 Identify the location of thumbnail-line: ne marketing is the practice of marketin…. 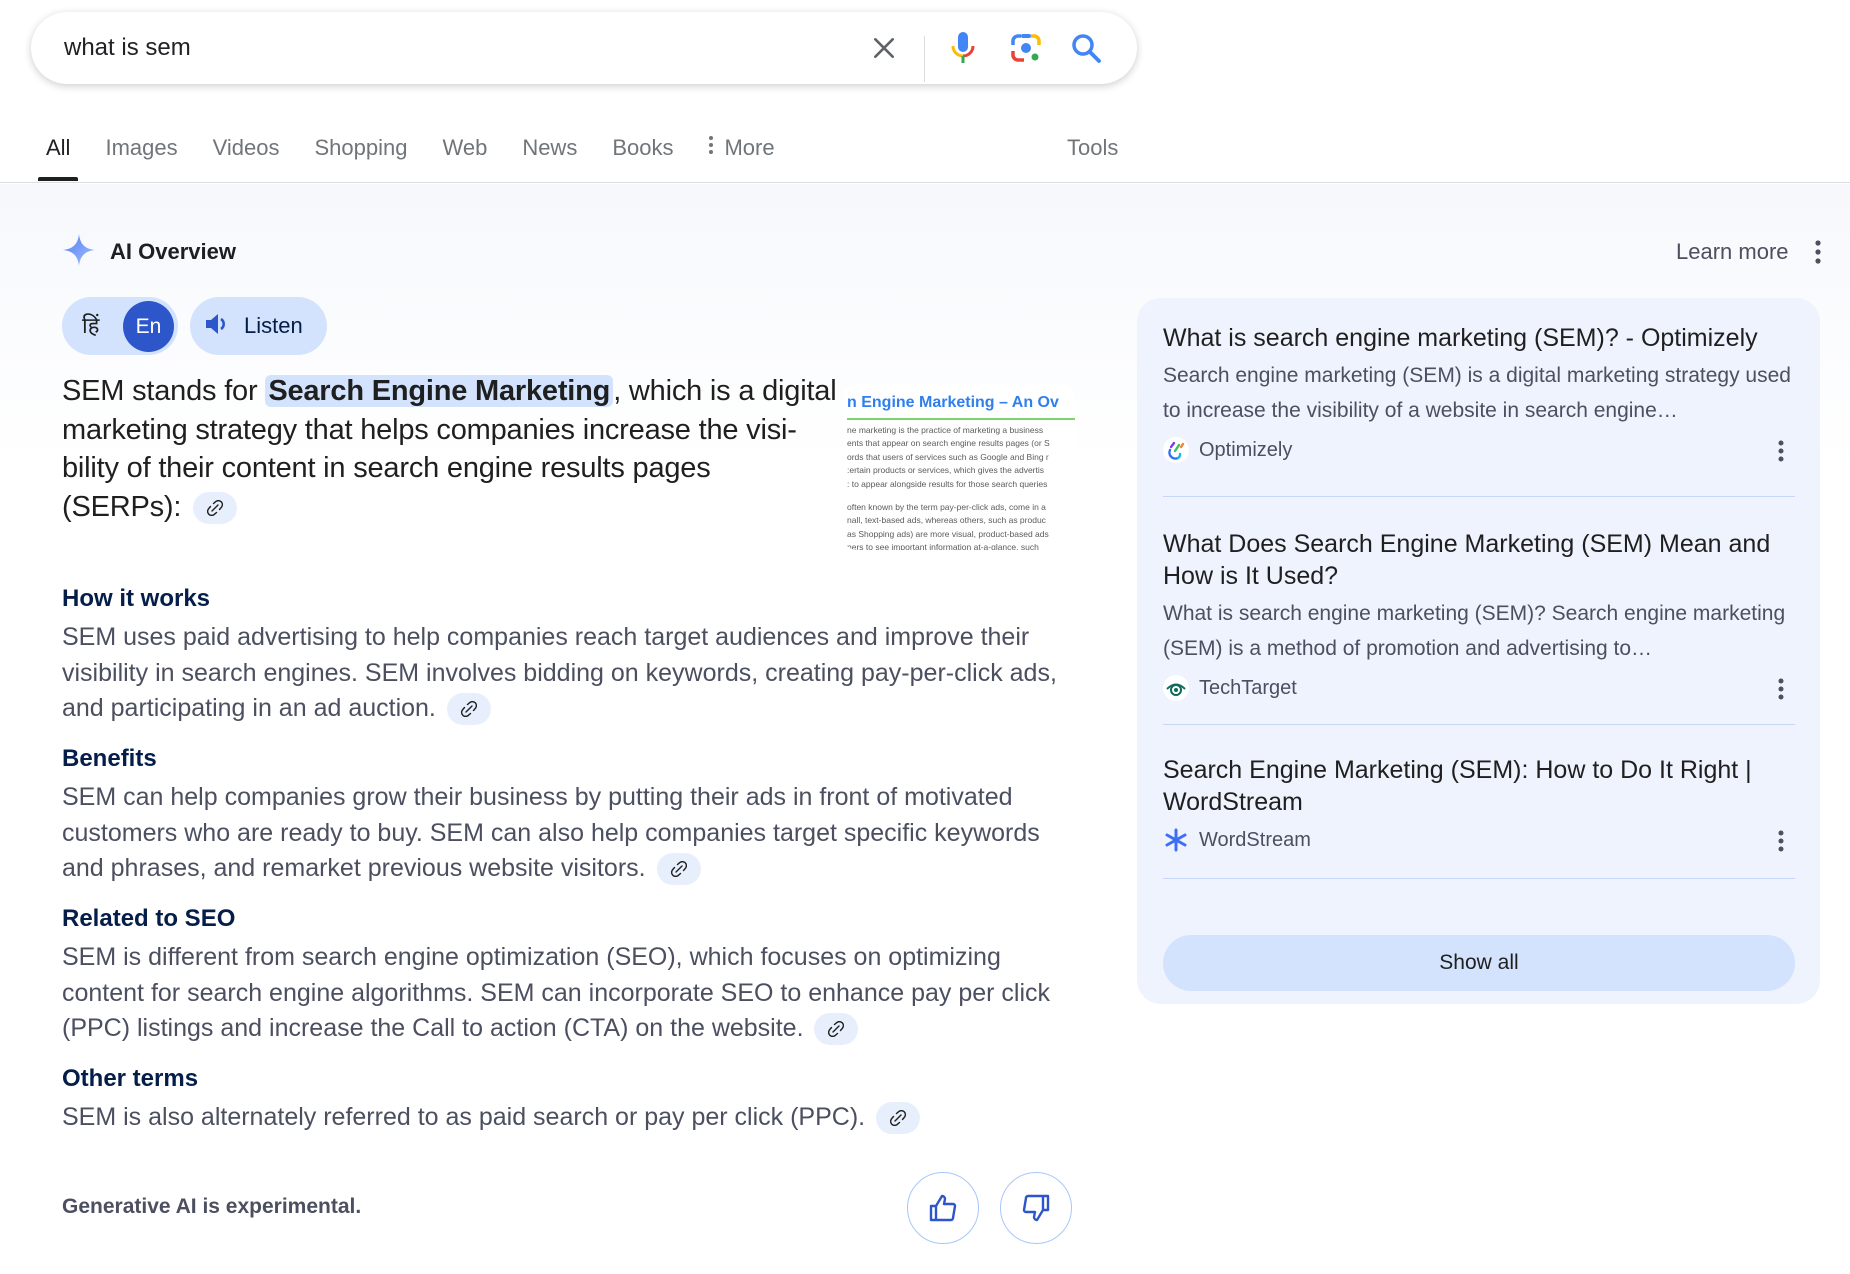
(945, 430).